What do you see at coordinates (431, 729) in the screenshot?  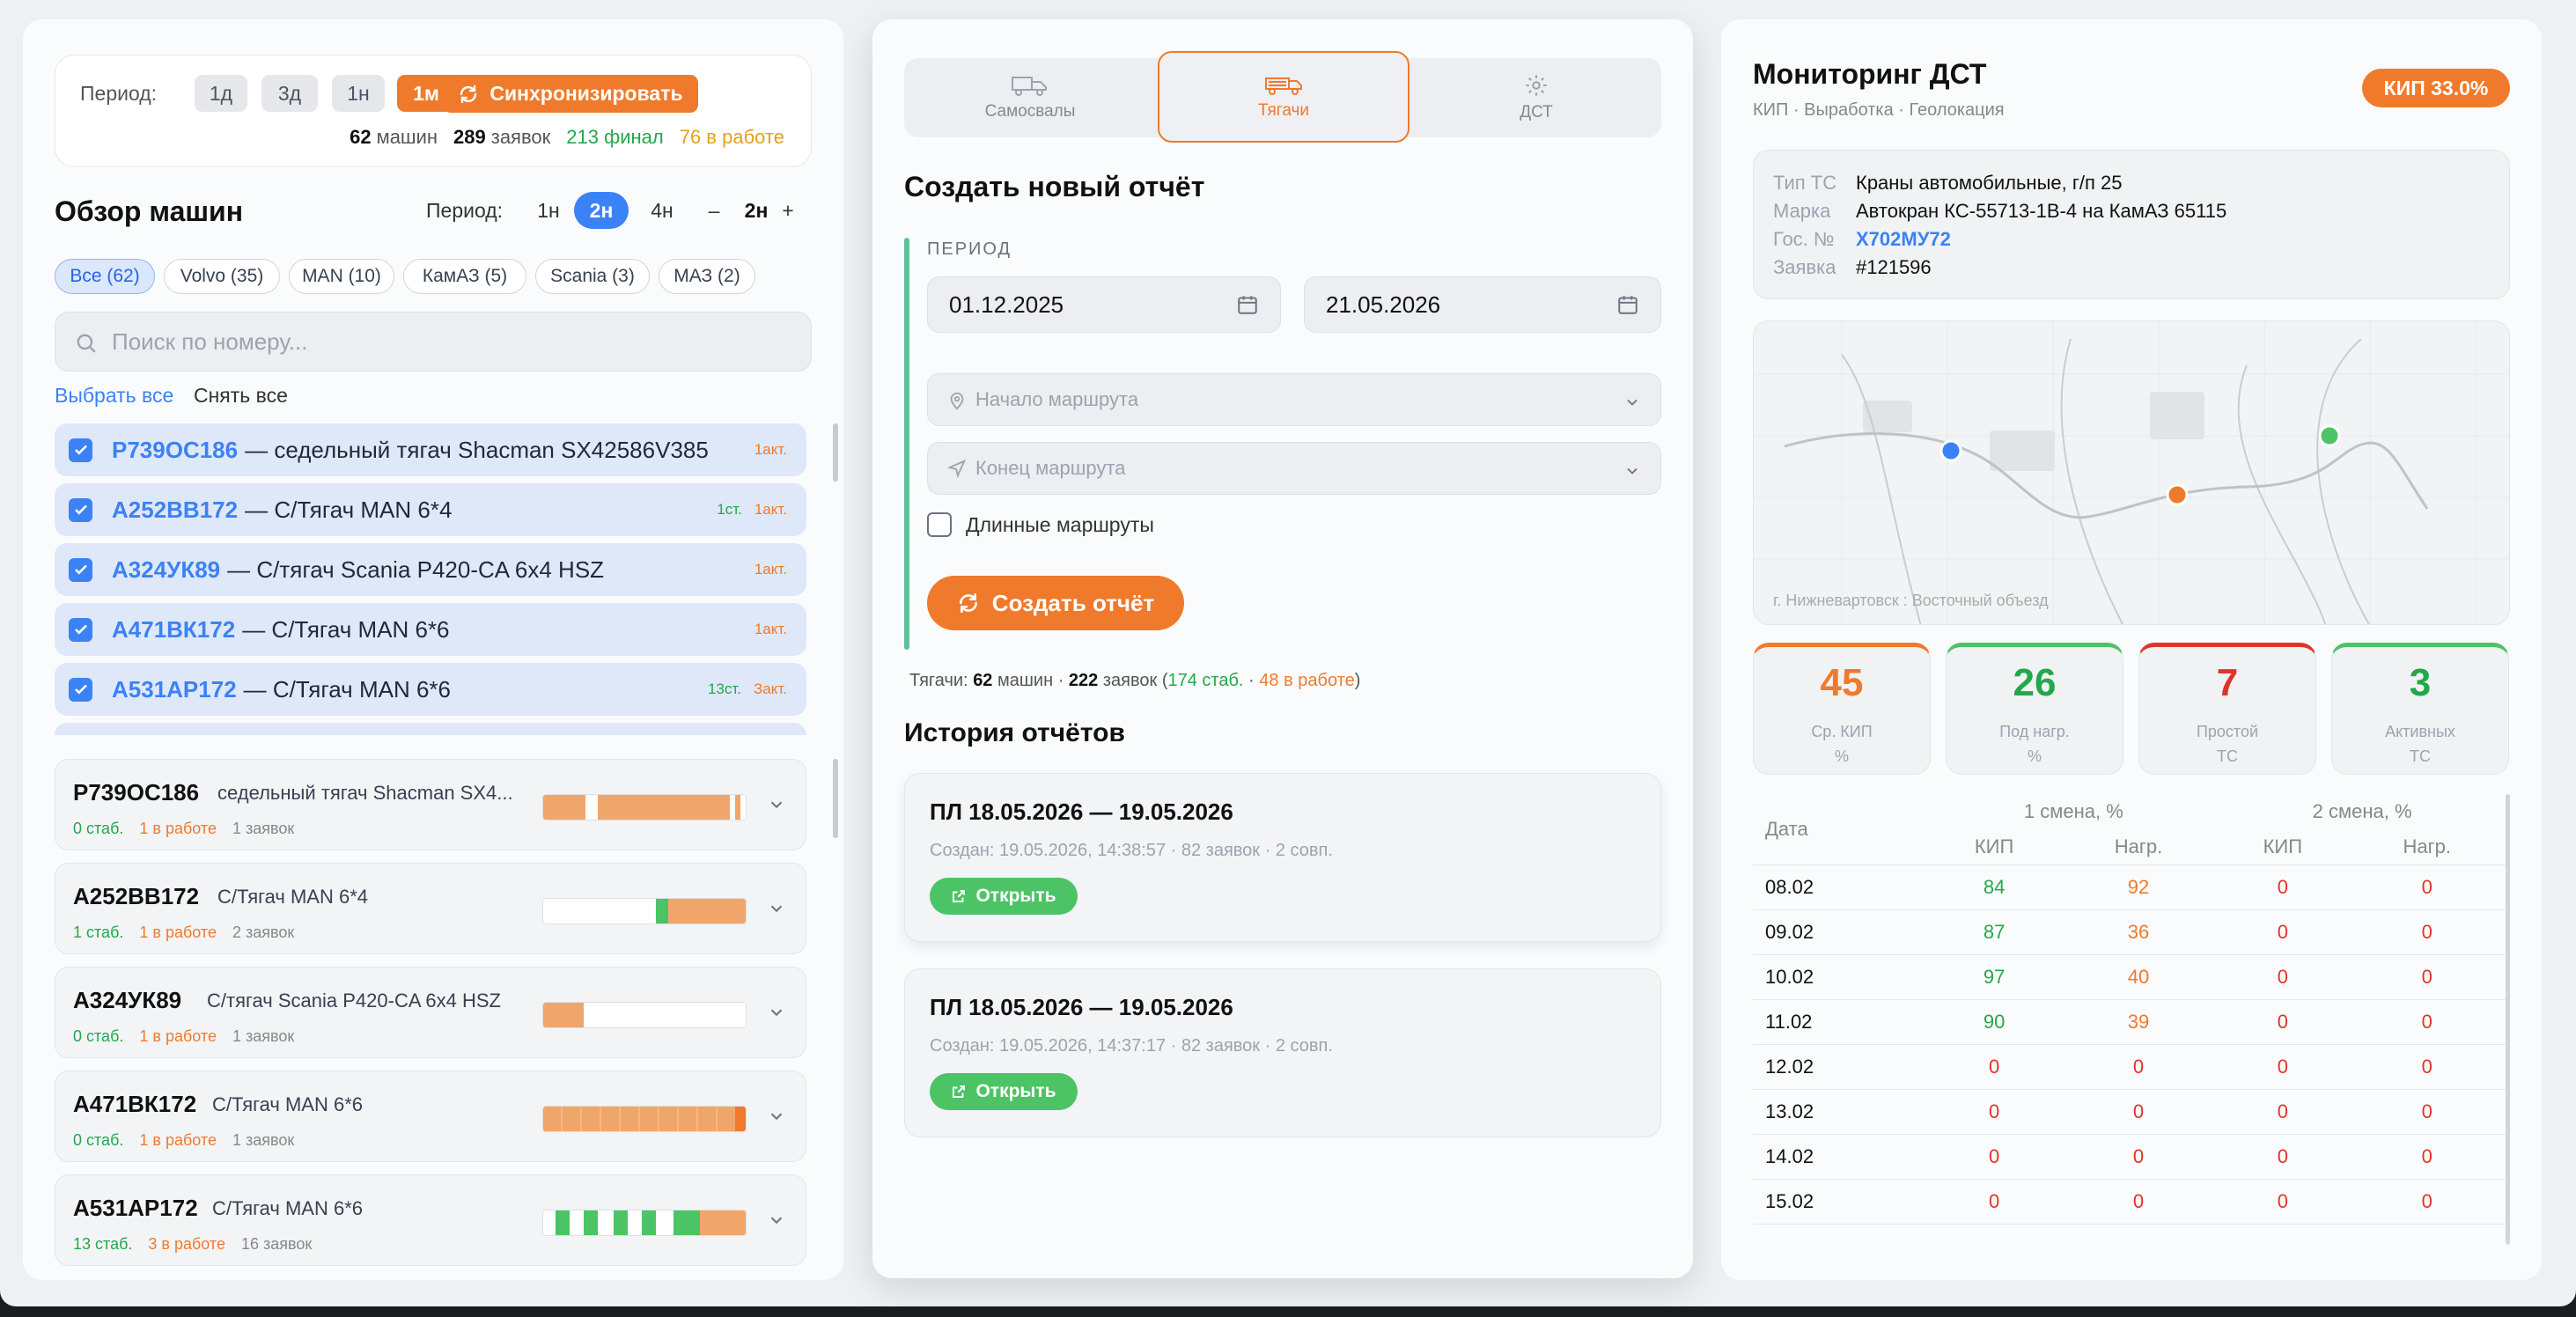 I see `selected-row-partial` at bounding box center [431, 729].